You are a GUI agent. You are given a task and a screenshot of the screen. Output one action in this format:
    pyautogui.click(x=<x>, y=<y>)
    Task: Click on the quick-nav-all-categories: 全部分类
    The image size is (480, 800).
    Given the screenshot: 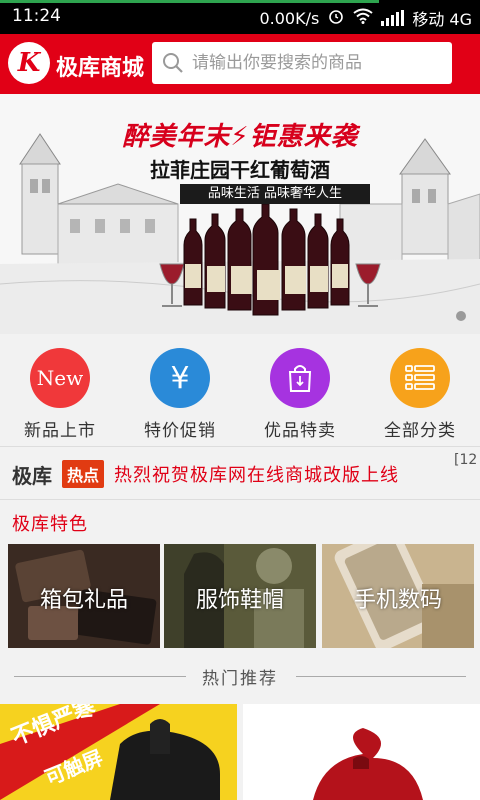 What is the action you would take?
    pyautogui.click(x=420, y=394)
    